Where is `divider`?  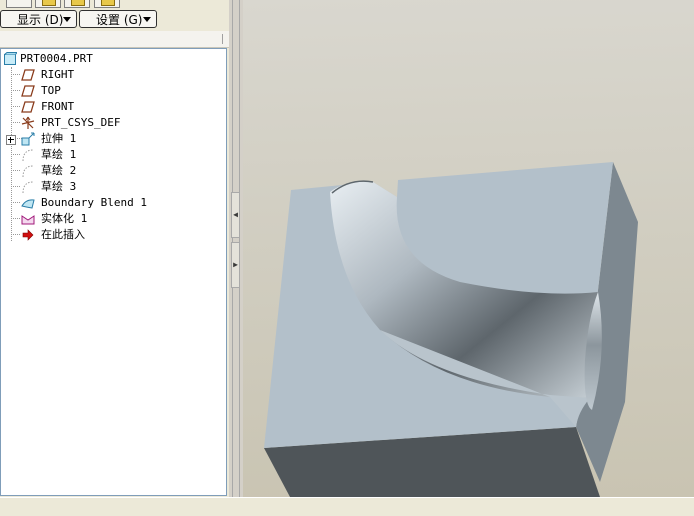 divider is located at coordinates (222, 39).